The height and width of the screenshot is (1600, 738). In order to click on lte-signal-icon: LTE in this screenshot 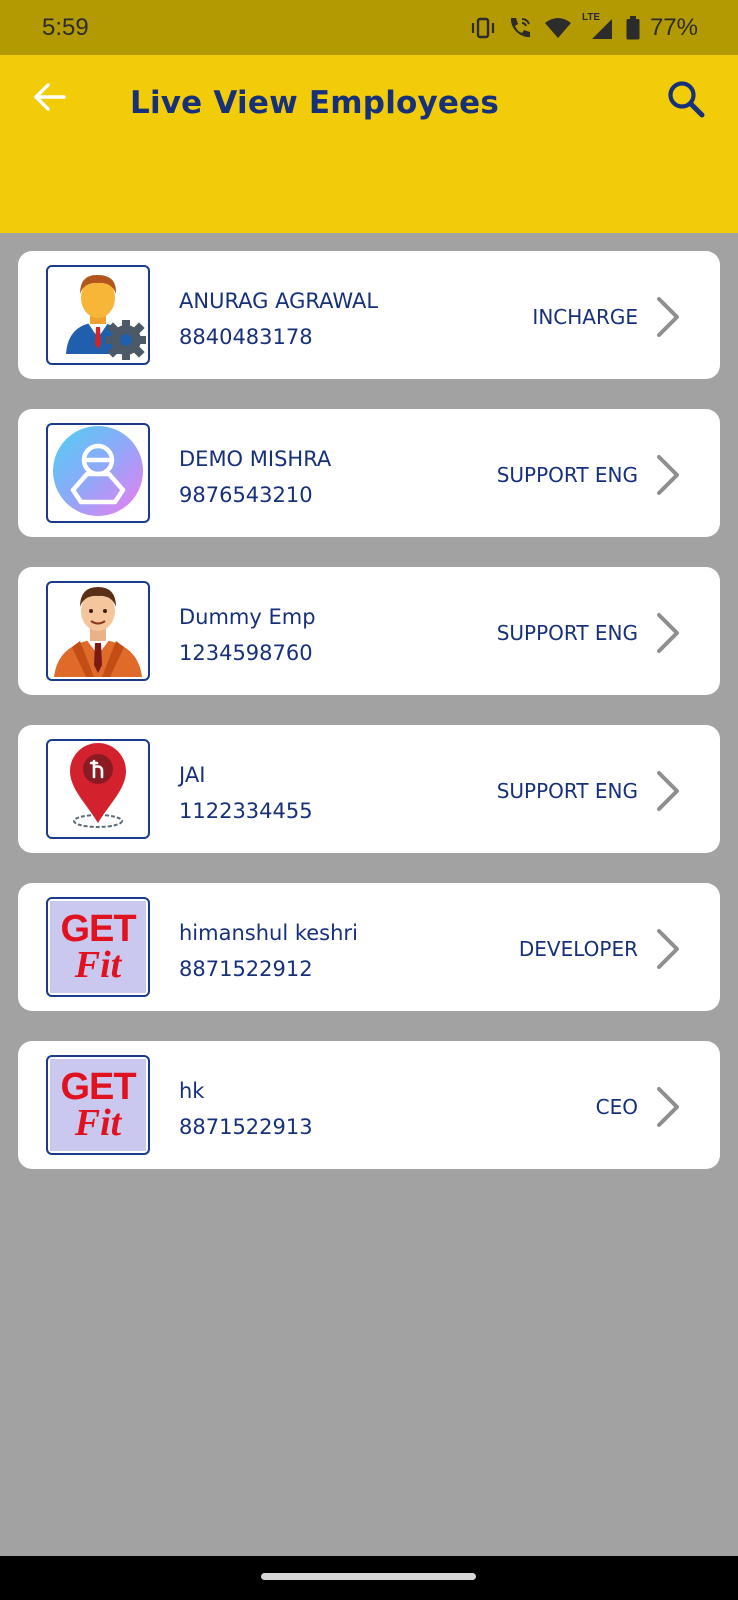, I will do `click(599, 26)`.